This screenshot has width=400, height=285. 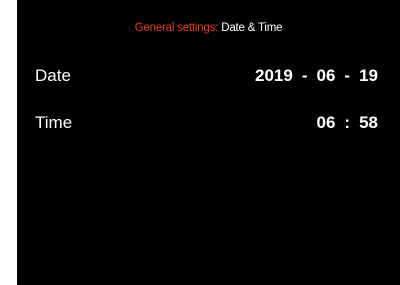 I want to click on time-label: Time, so click(x=54, y=122).